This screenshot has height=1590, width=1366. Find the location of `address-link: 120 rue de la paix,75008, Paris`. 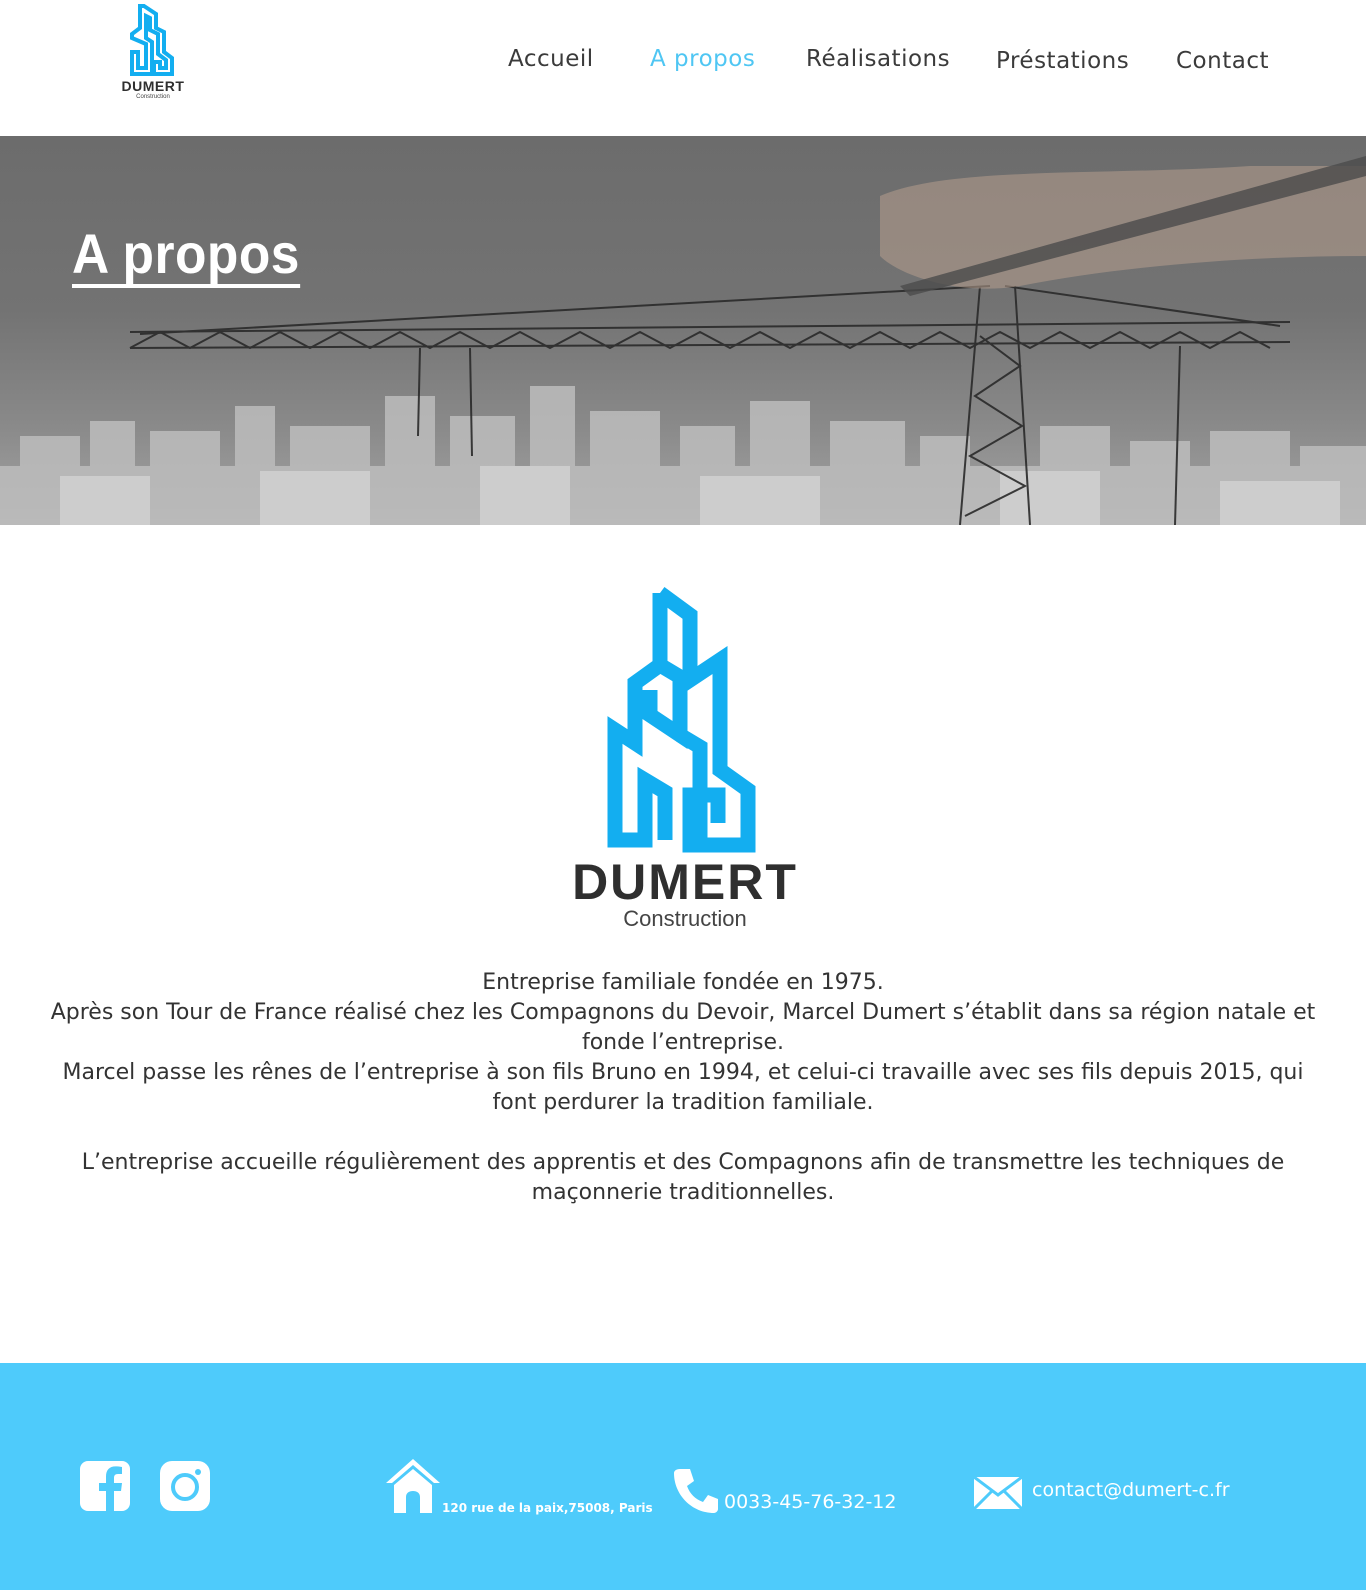

address-link: 120 rue de la paix,75008, Paris is located at coordinates (519, 1487).